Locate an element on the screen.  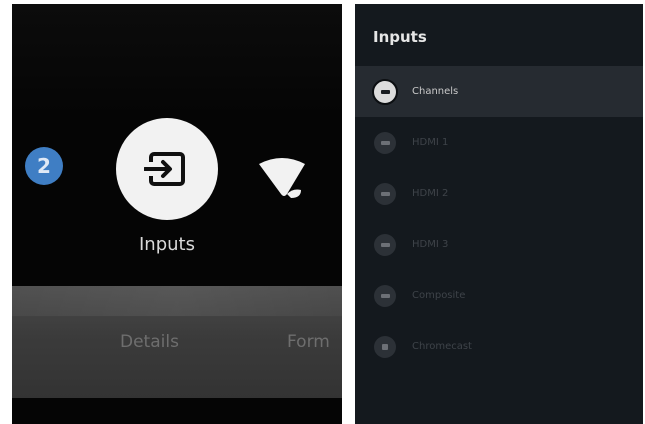
input-item-label: Composite is located at coordinates (439, 295).